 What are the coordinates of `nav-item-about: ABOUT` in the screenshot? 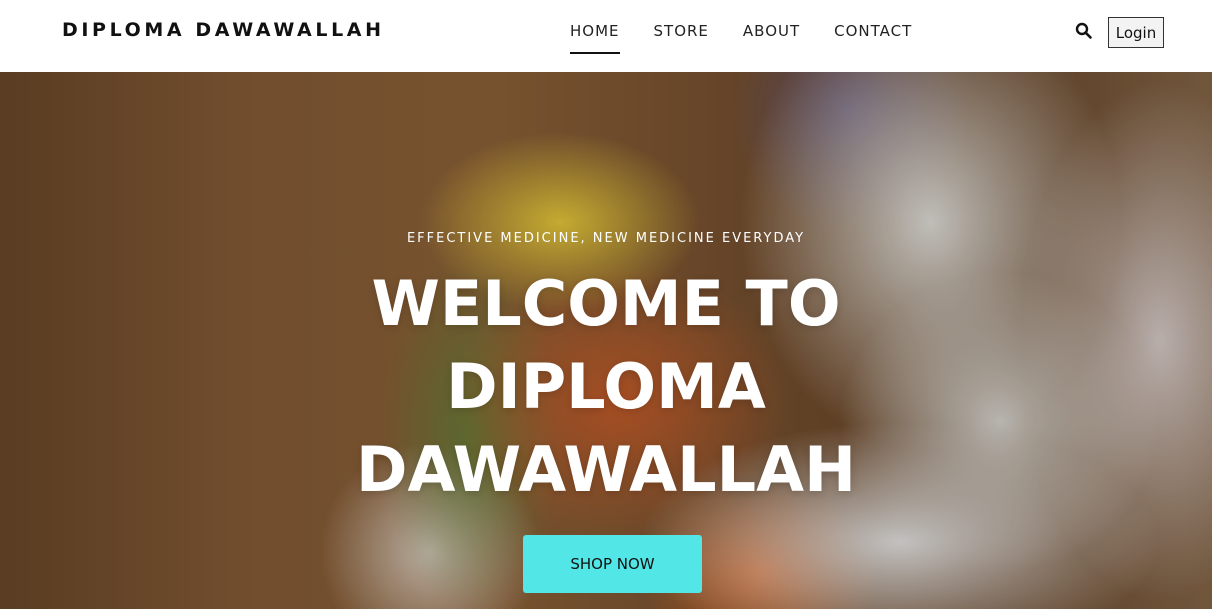 It's located at (771, 38).